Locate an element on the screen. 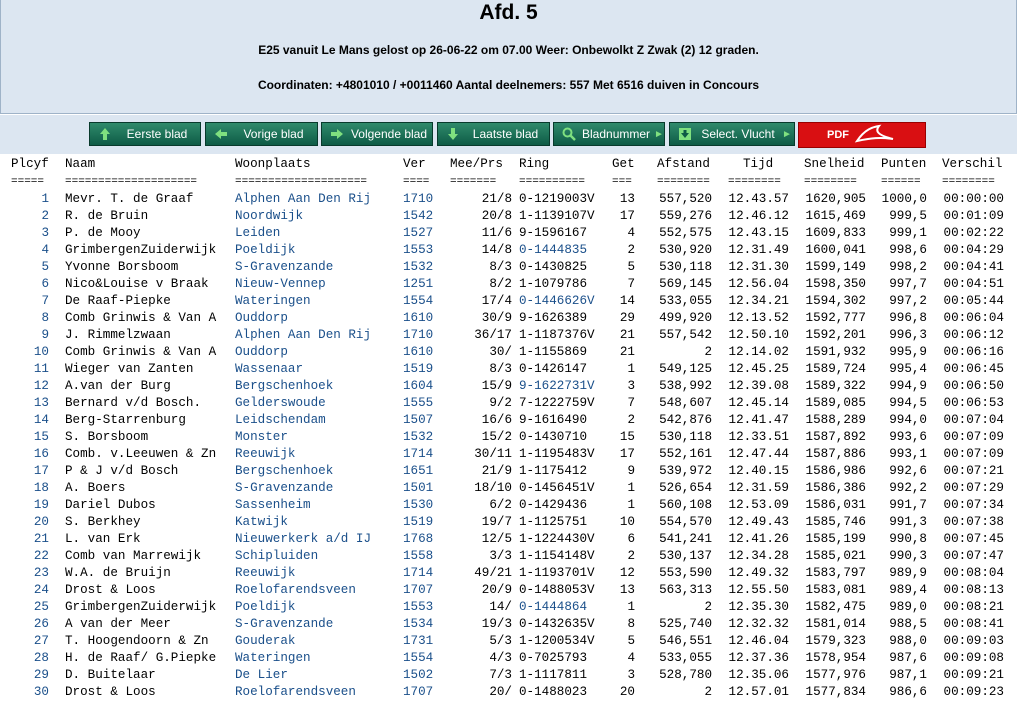 This screenshot has width=1017, height=701. cell-naam: Comb van Marrewijk is located at coordinates (149, 556).